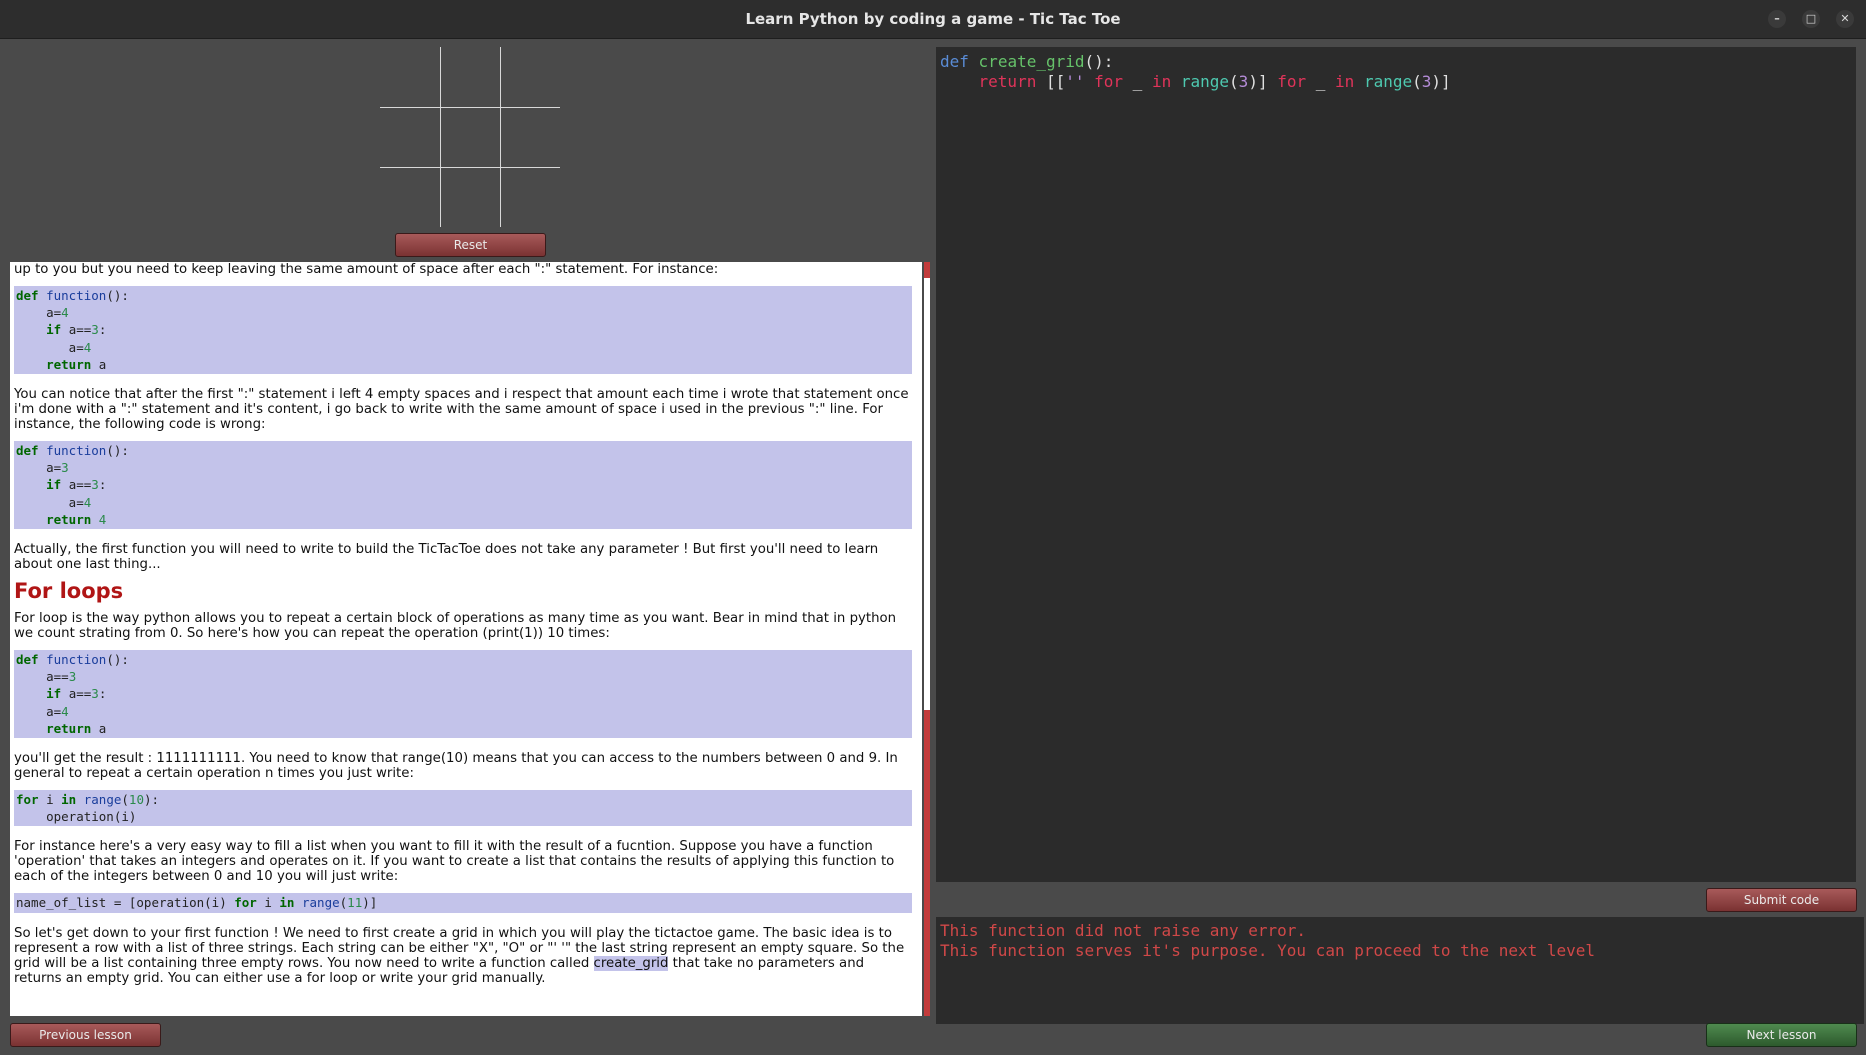  Describe the element at coordinates (136, 800) in the screenshot. I see `num: 10` at that location.